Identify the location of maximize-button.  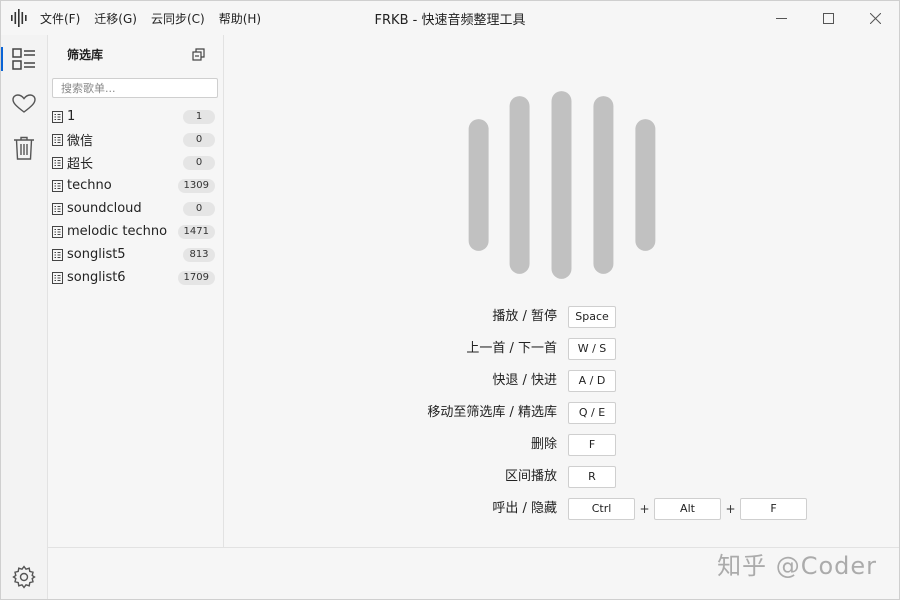
(828, 18).